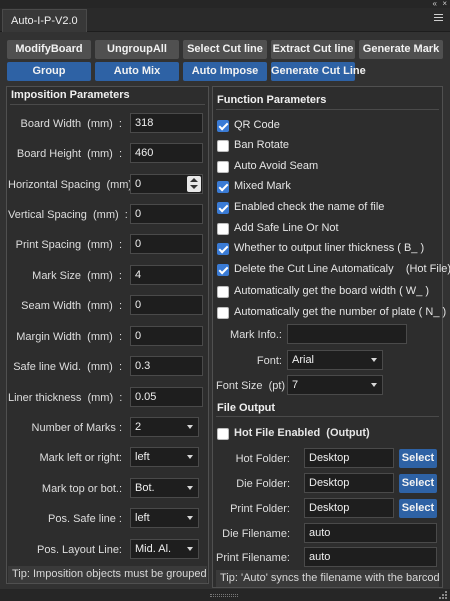 This screenshot has height=601, width=450. What do you see at coordinates (435, 4) in the screenshot?
I see `collapse-panel-icon: «` at bounding box center [435, 4].